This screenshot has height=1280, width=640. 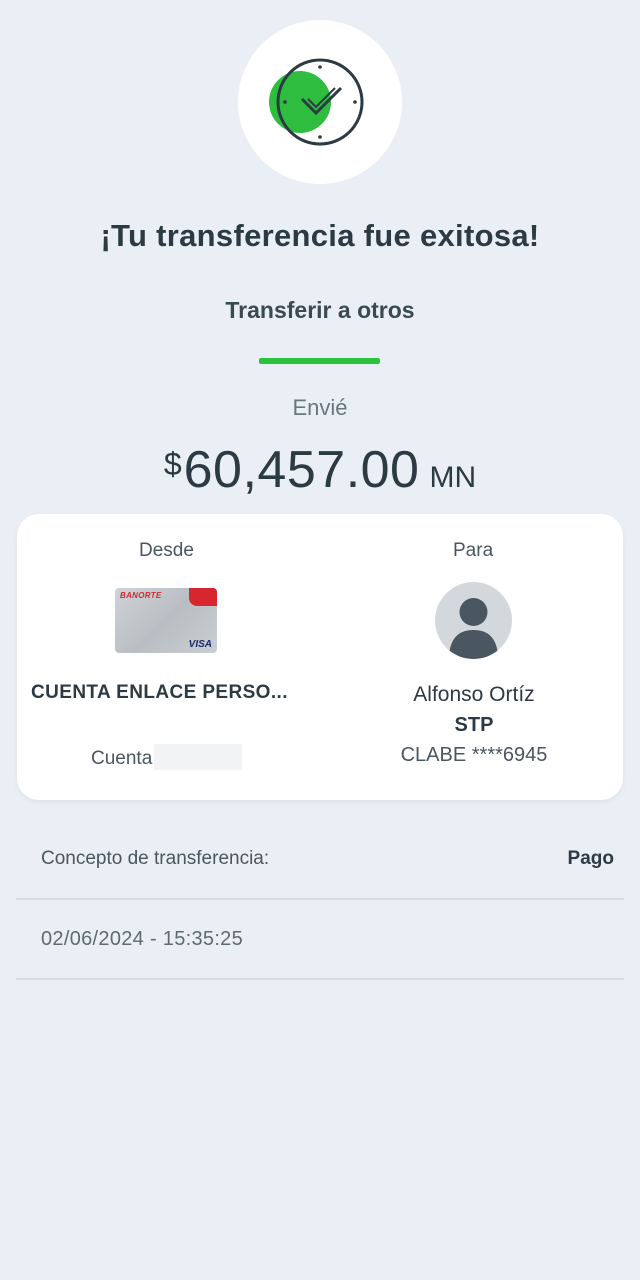 I want to click on card-brand-logo: BANORTE, so click(x=141, y=595).